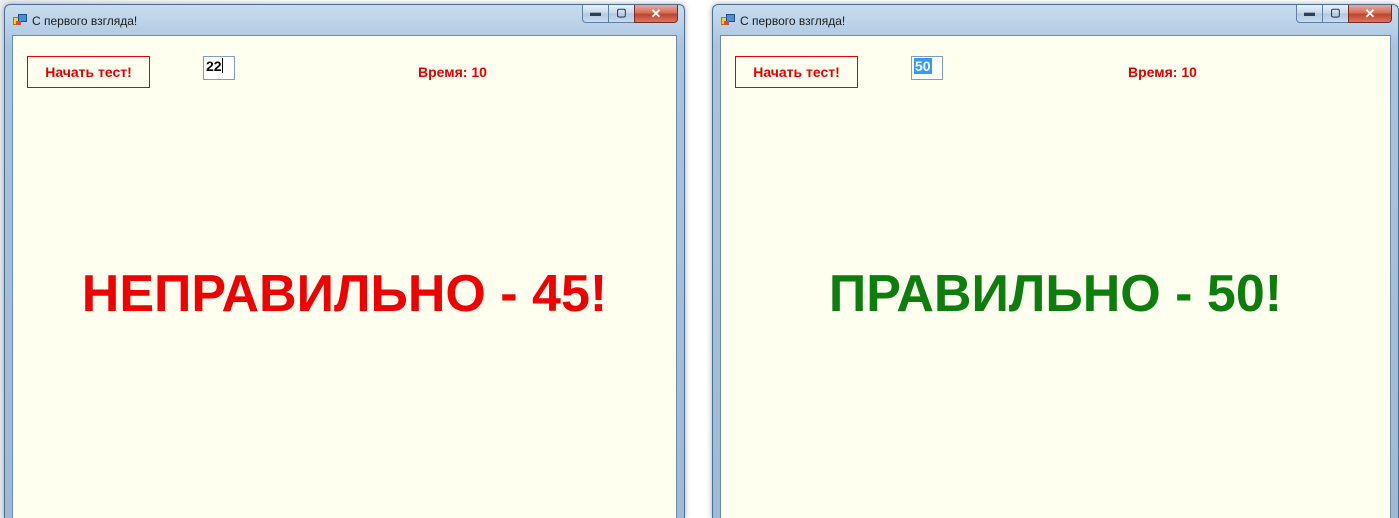 Image resolution: width=1399 pixels, height=518 pixels. What do you see at coordinates (1055, 294) in the screenshot?
I see `result-message: ПРАВИЛЬНО - 50!` at bounding box center [1055, 294].